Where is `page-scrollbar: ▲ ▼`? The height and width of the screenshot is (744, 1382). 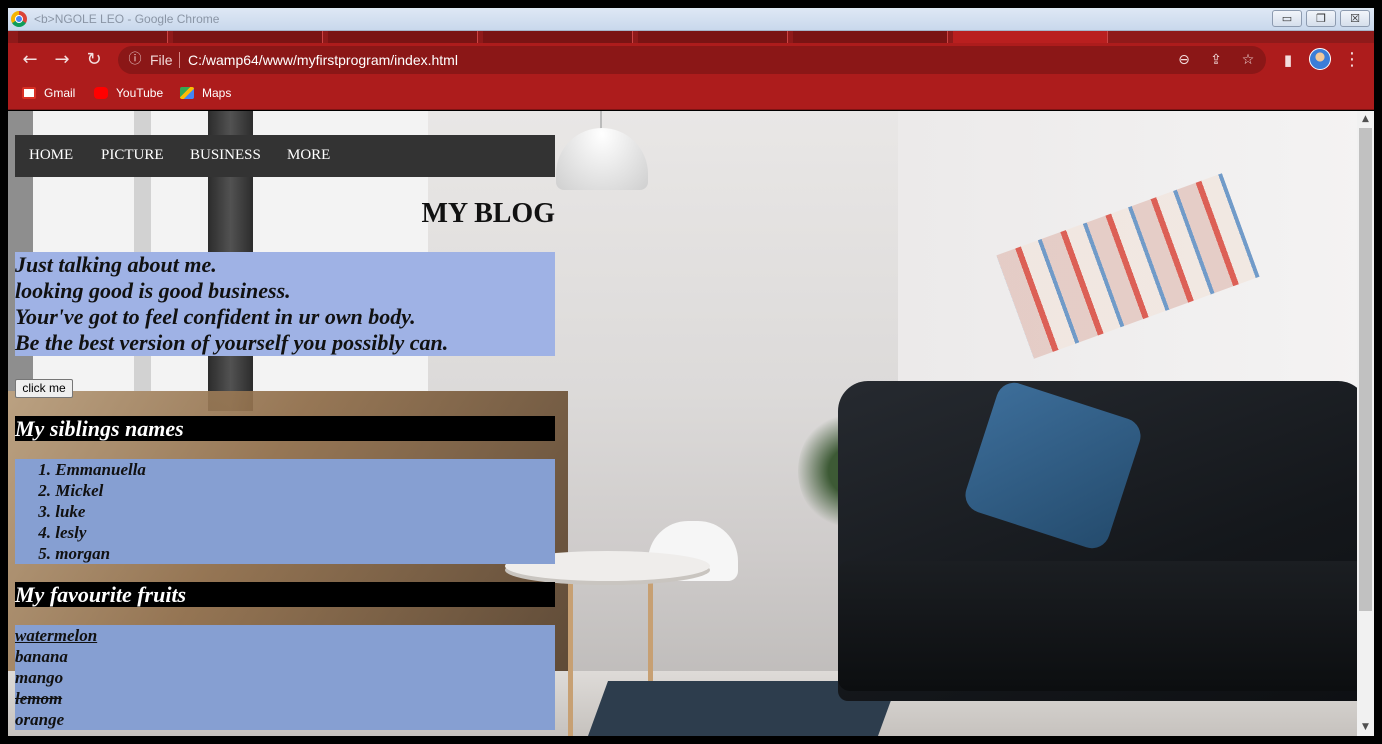
page-scrollbar: ▲ ▼ is located at coordinates (1365, 423).